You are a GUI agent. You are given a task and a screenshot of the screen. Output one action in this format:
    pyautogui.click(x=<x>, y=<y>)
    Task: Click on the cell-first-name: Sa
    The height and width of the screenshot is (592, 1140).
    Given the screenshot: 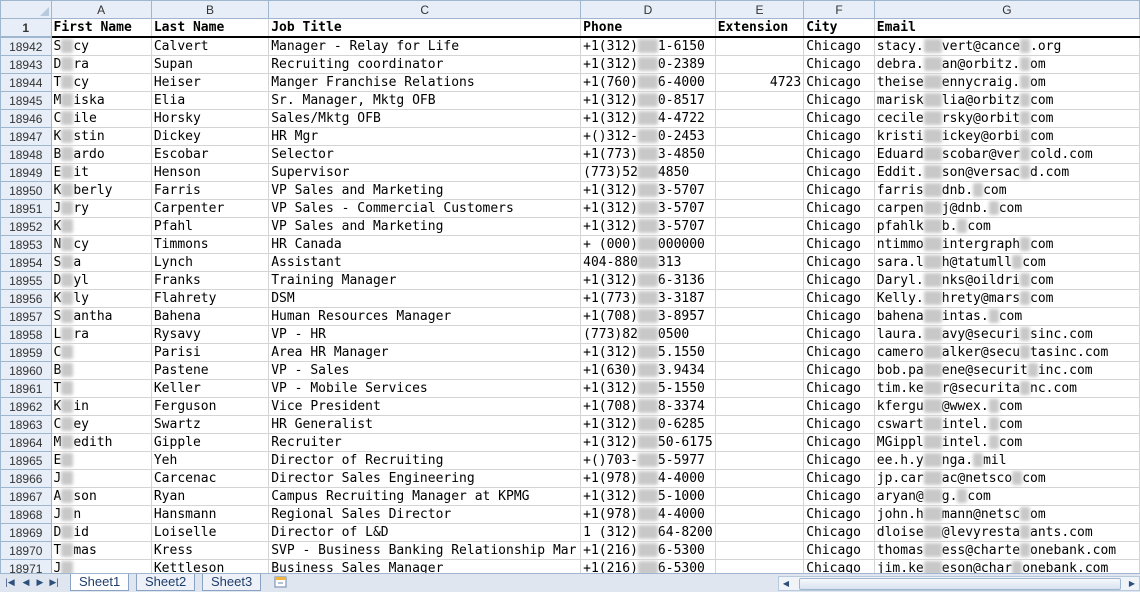 What is the action you would take?
    pyautogui.click(x=101, y=262)
    